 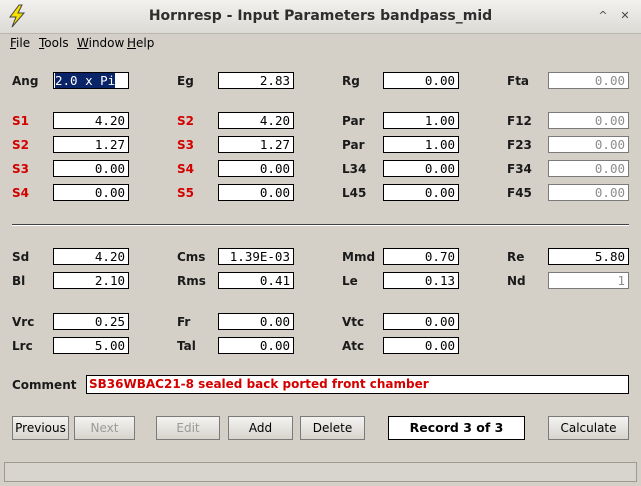 I want to click on field-bl: 2.10, so click(x=91, y=280).